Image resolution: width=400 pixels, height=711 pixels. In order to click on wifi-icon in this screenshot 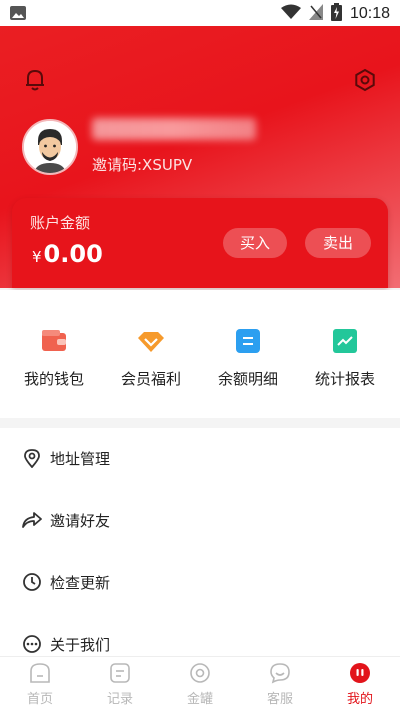, I will do `click(290, 14)`.